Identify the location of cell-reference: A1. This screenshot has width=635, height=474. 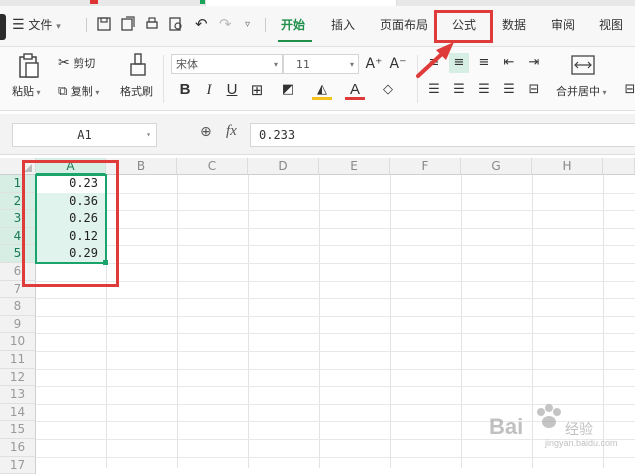
(84, 135).